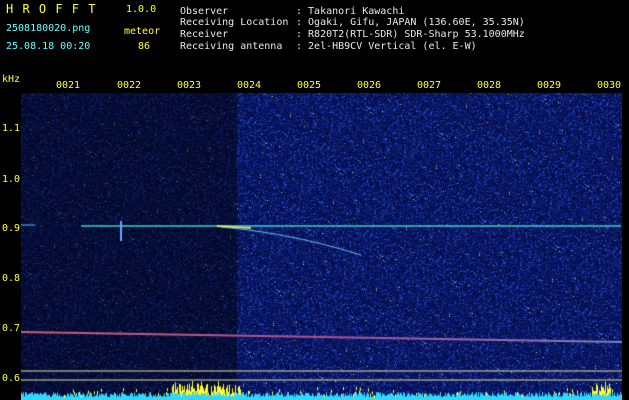 Image resolution: width=629 pixels, height=400 pixels. What do you see at coordinates (429, 85) in the screenshot?
I see `x-tick-label: 0027` at bounding box center [429, 85].